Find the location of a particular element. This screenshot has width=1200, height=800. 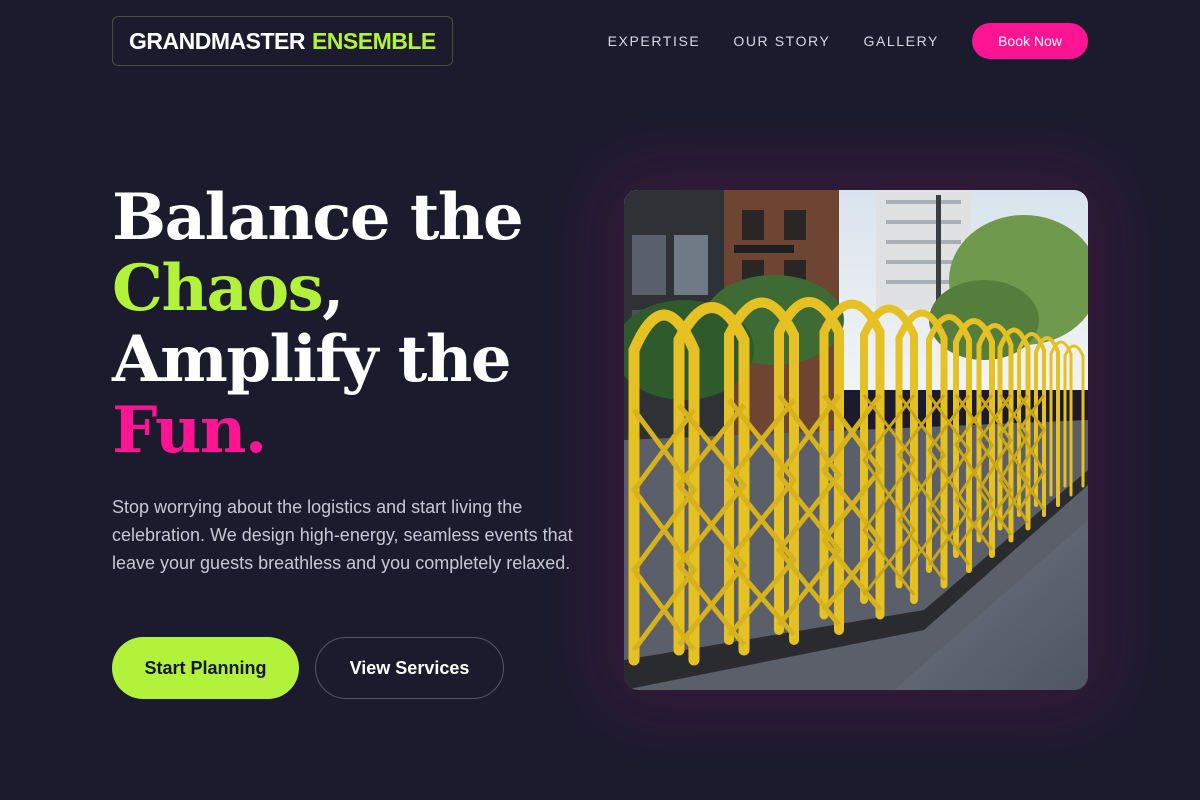

nav-link-expertise: EXPERTISE is located at coordinates (654, 41).